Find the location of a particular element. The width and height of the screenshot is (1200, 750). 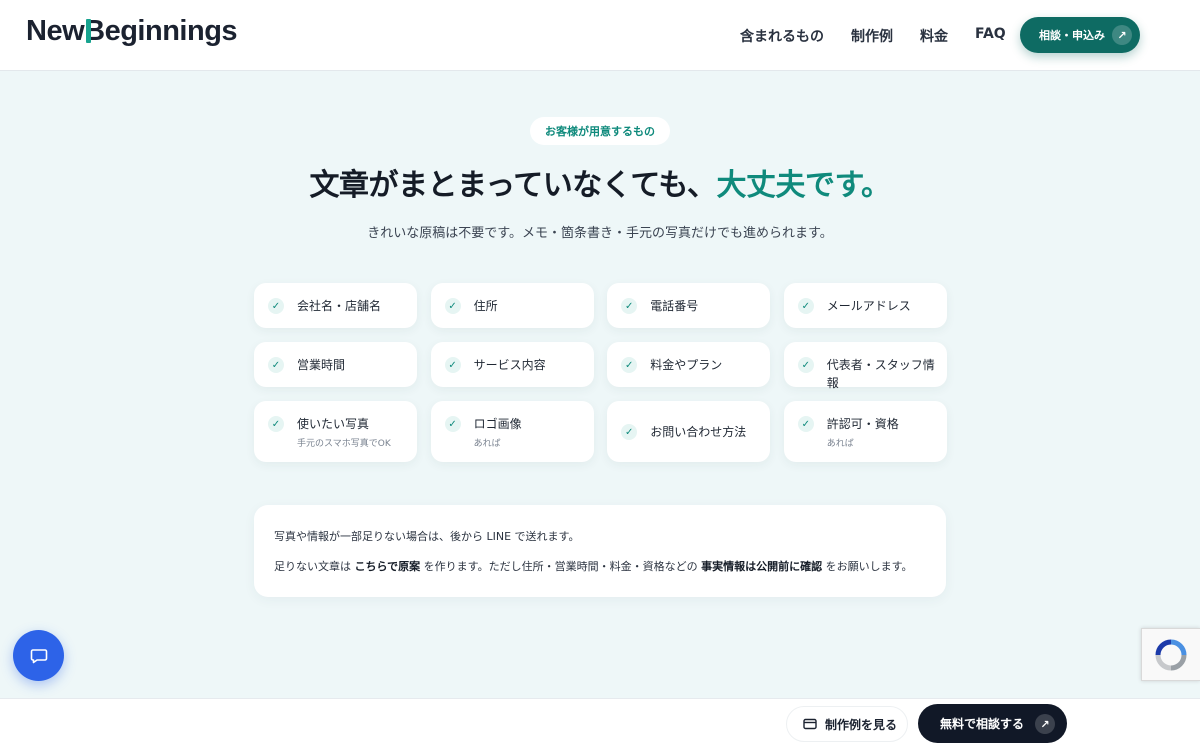

requirement-label: サービス内容 is located at coordinates (509, 365).